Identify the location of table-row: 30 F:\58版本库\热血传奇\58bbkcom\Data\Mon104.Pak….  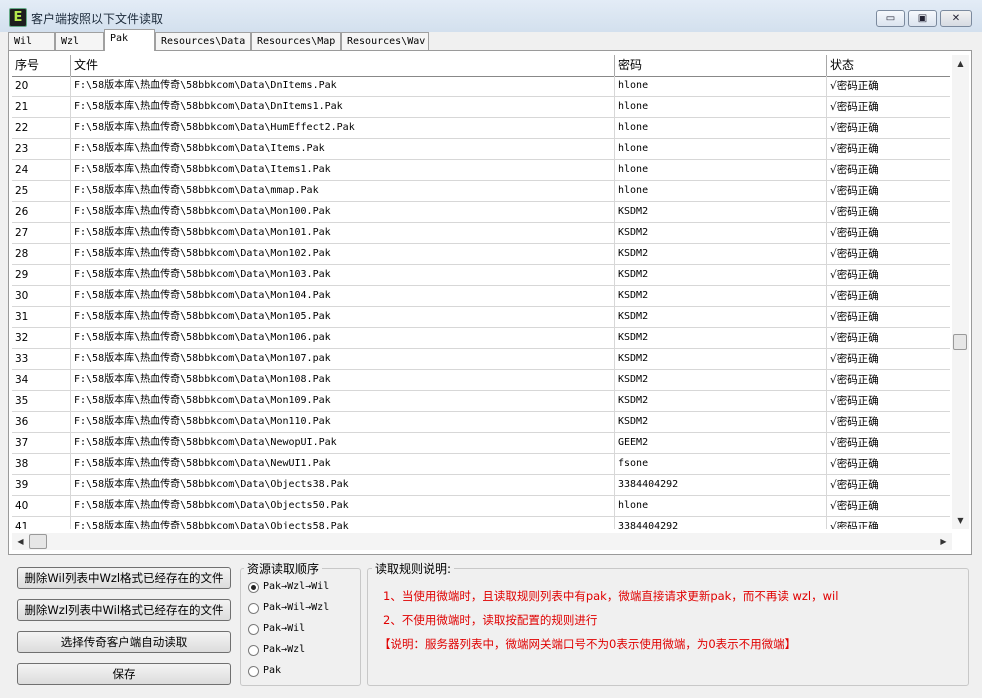
(481, 296).